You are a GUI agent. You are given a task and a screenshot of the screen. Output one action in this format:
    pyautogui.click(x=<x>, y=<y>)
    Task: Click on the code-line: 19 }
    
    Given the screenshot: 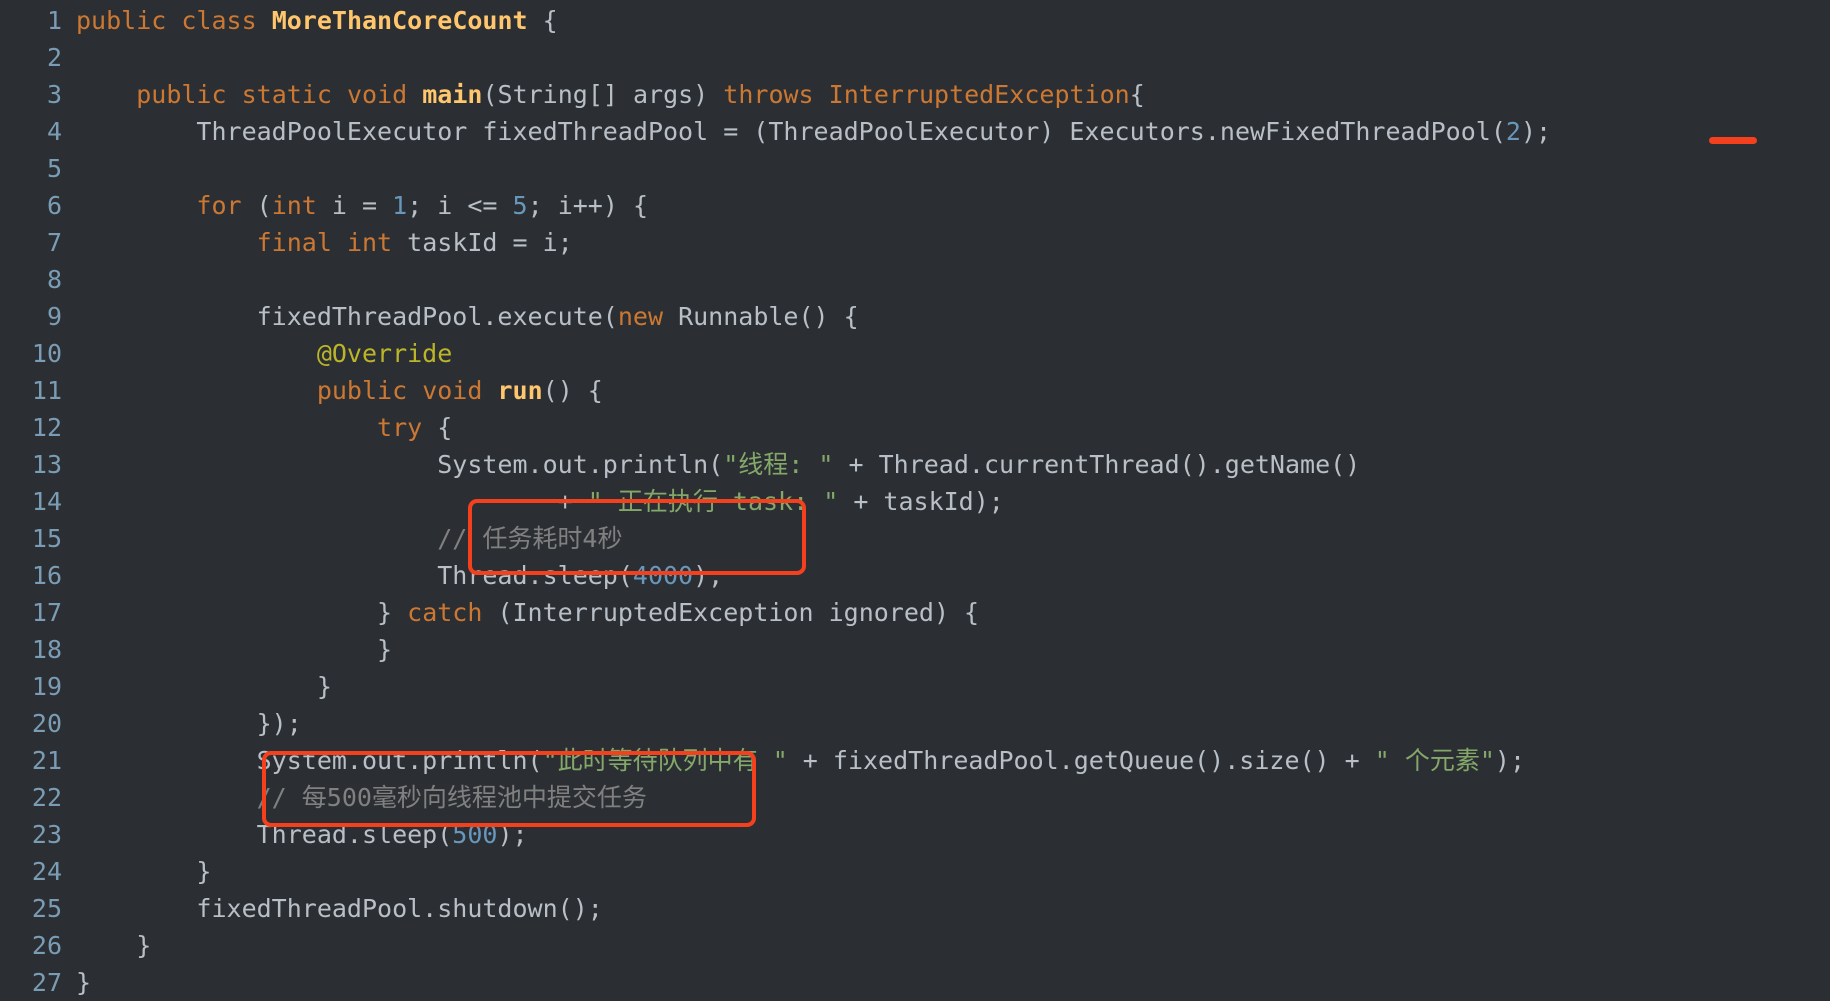 What is the action you would take?
    pyautogui.click(x=915, y=686)
    